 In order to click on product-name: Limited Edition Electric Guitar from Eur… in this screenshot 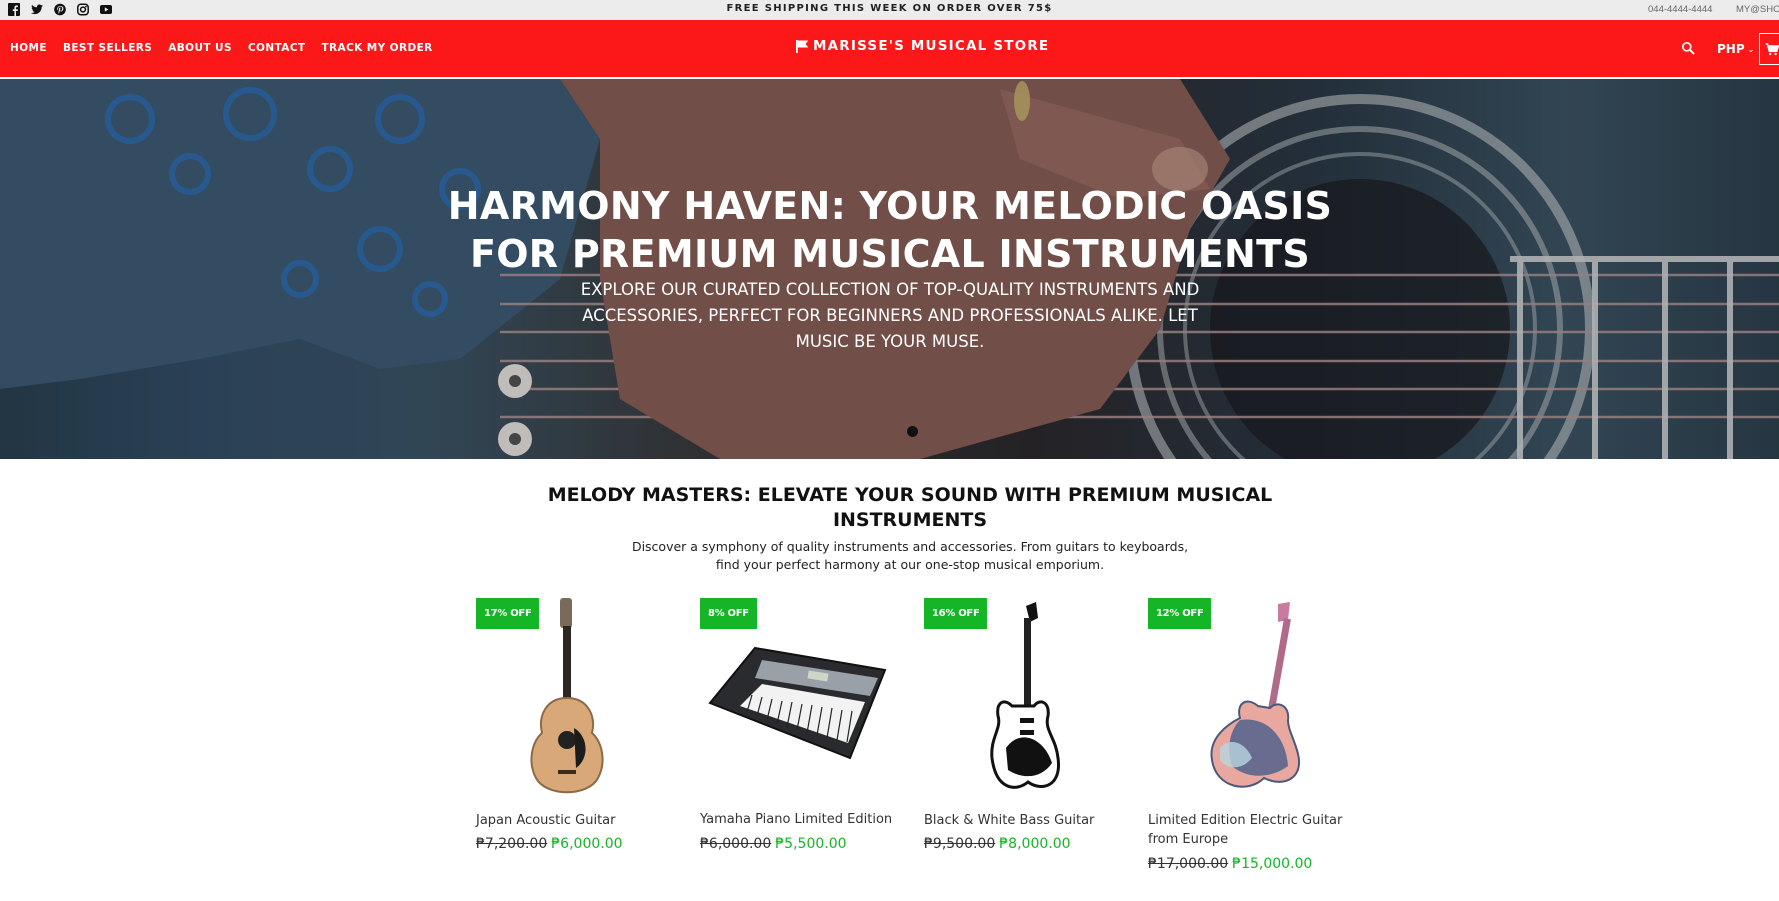, I will do `click(1248, 830)`.